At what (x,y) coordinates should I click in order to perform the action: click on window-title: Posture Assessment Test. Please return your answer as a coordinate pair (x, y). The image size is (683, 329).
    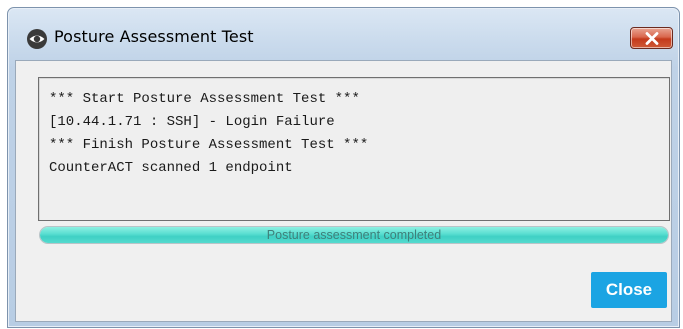
    Looking at the image, I should click on (154, 36).